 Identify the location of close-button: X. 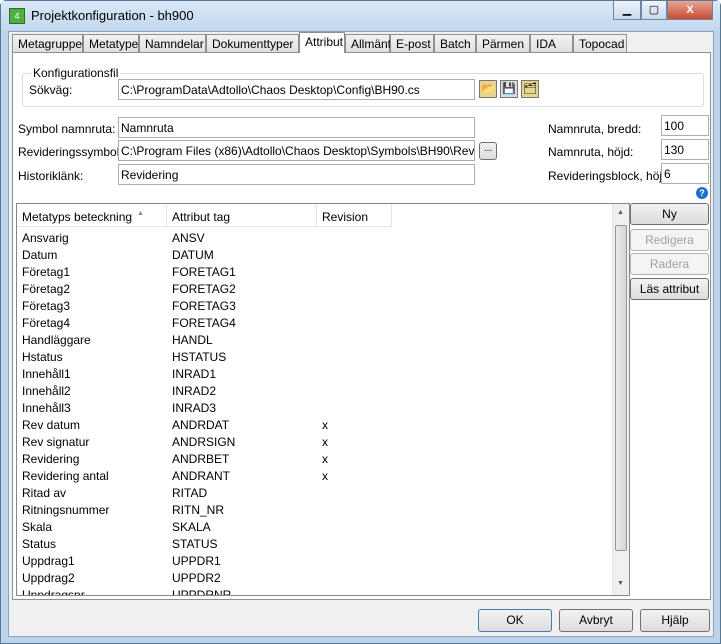
(690, 10).